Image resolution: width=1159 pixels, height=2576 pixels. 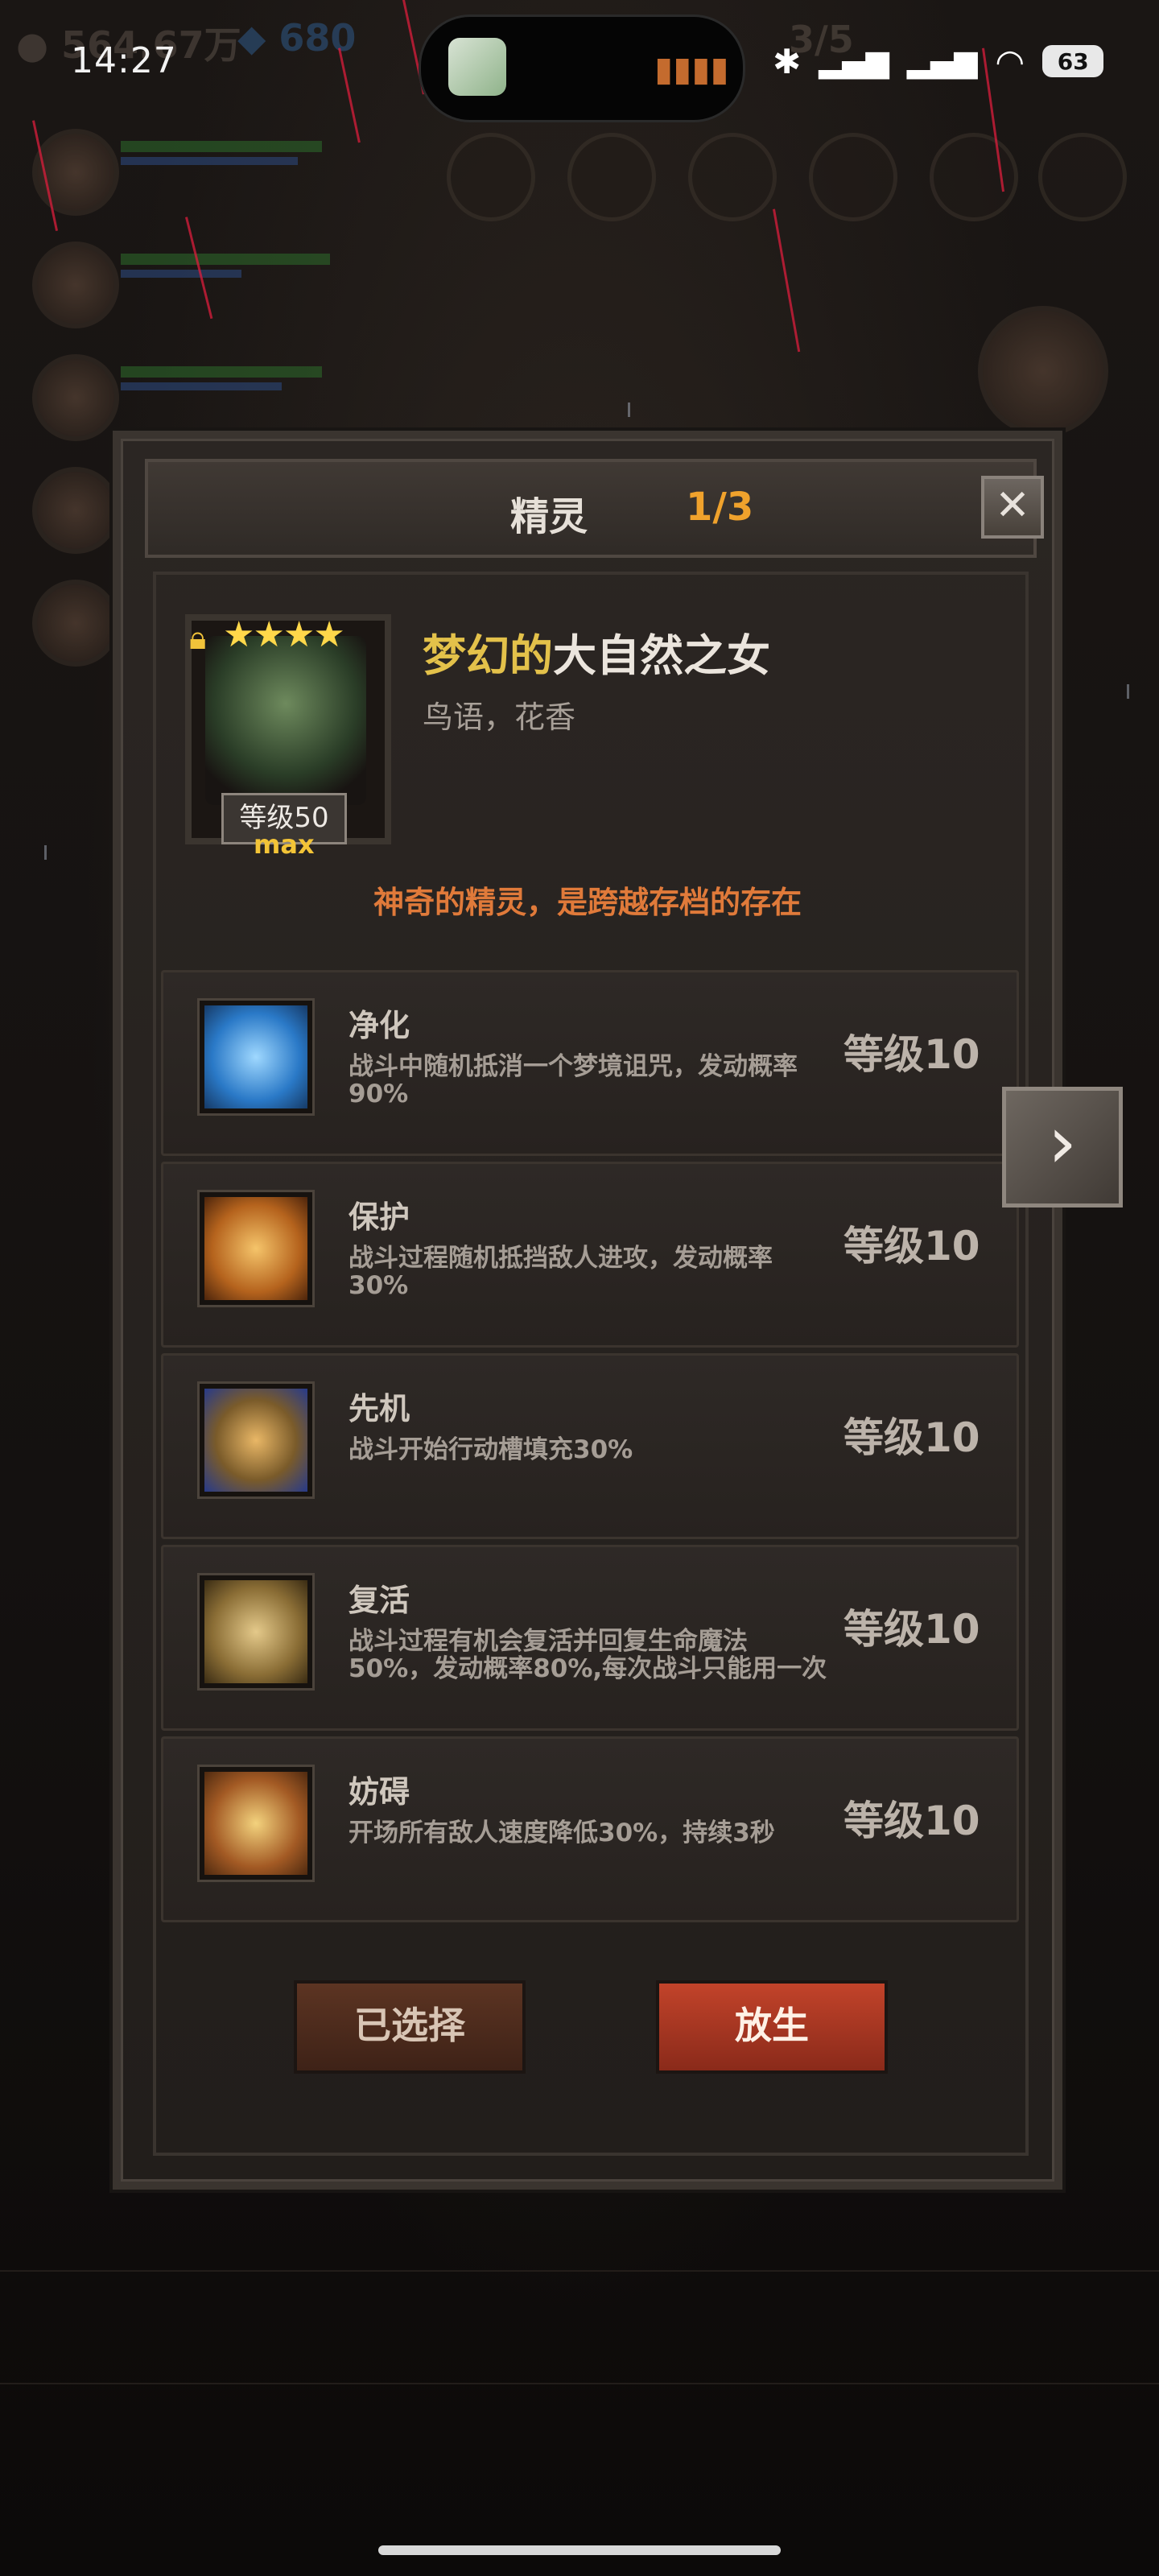 I want to click on skill-row: 妨碍 开场所有敌人速度降低30%，持续3秒 等级10, so click(x=590, y=1829).